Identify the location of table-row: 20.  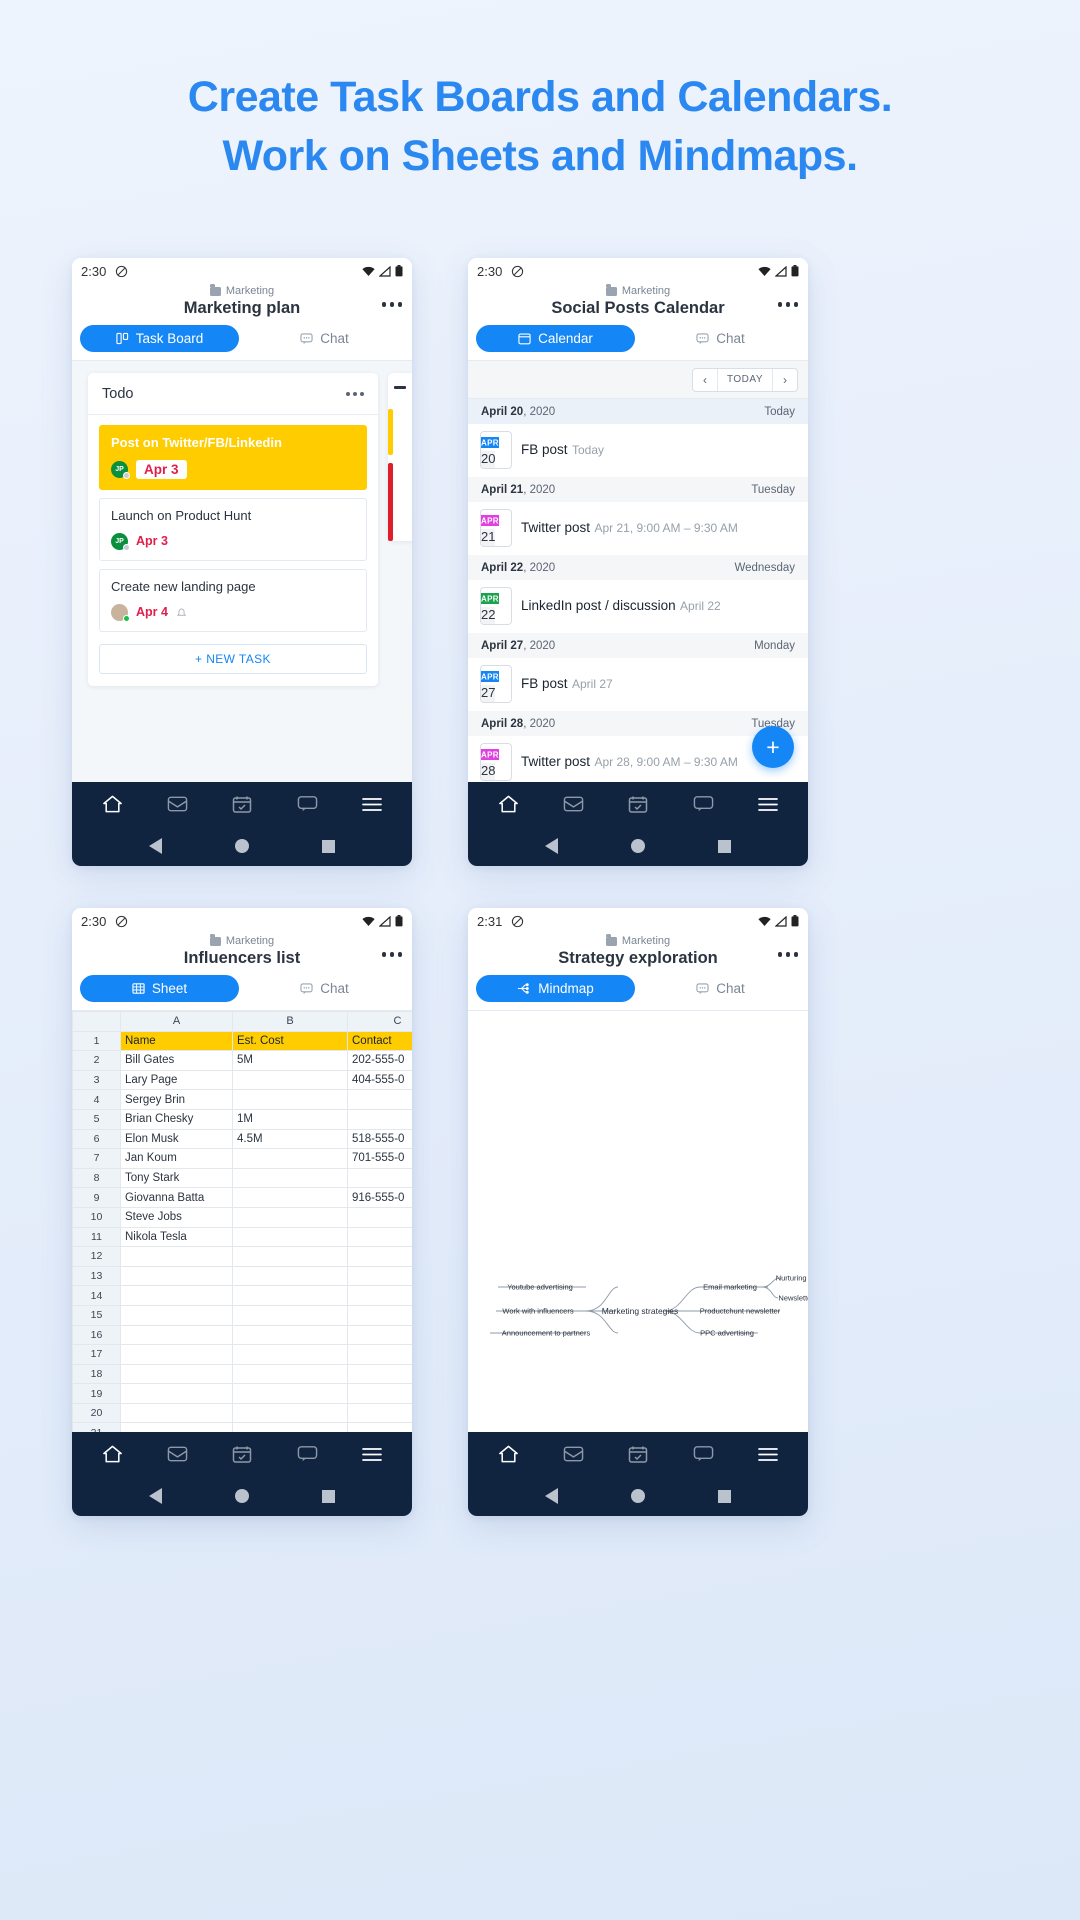
(242, 1413).